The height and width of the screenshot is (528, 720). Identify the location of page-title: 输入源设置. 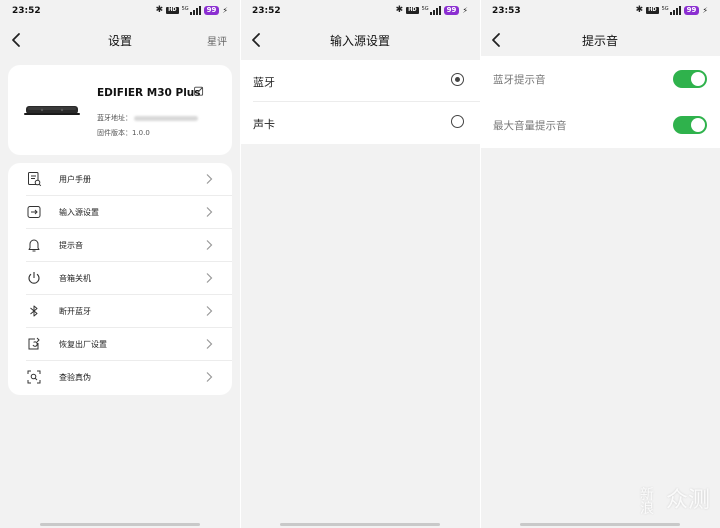
(359, 41).